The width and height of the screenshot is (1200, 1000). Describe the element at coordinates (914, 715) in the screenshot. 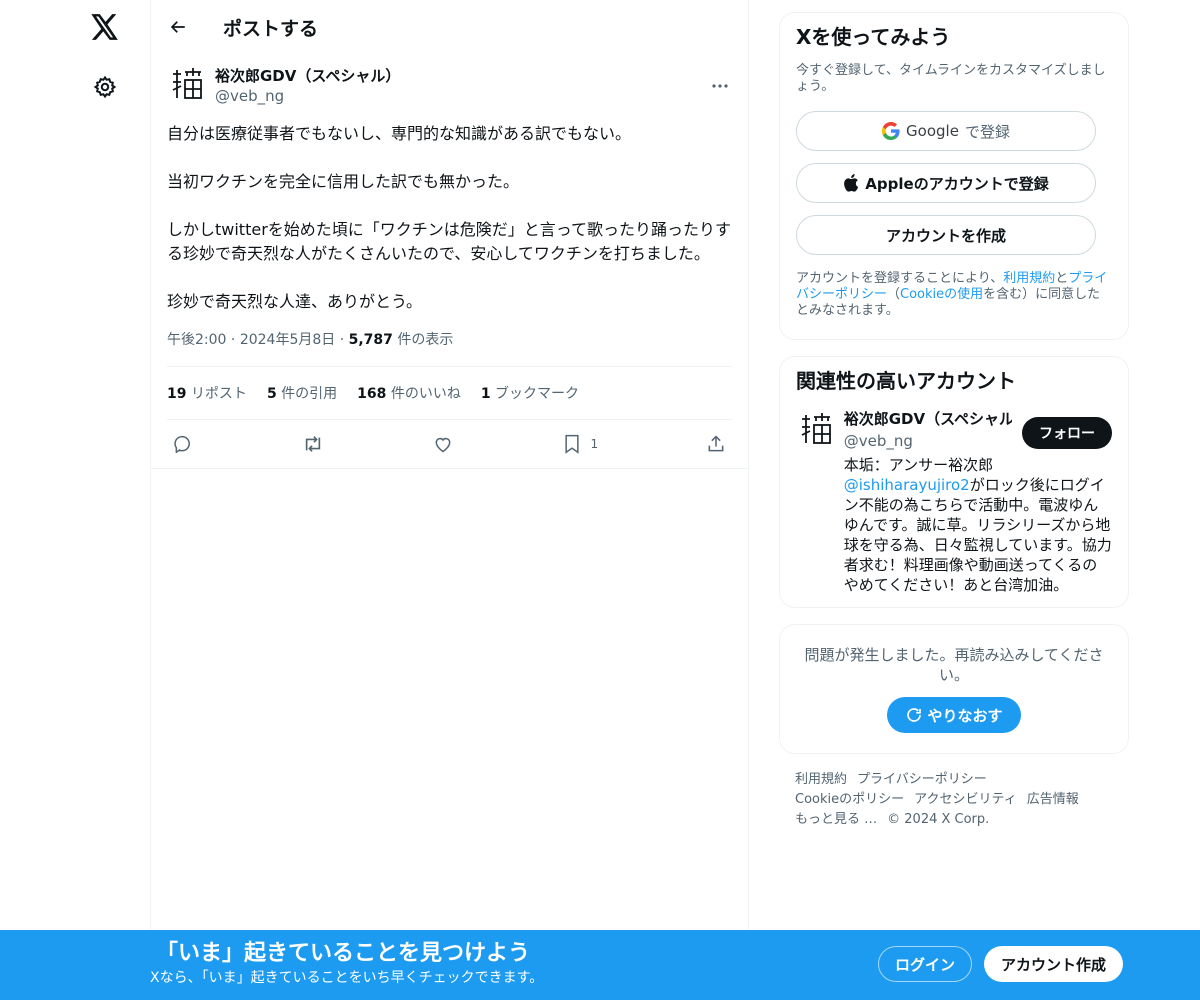

I see `refresh-icon` at that location.